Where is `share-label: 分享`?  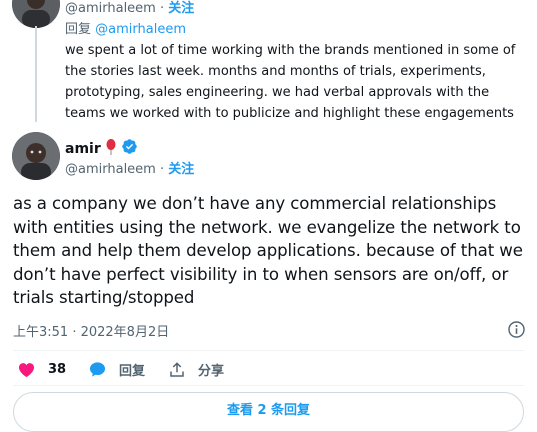 share-label: 分享 is located at coordinates (211, 371).